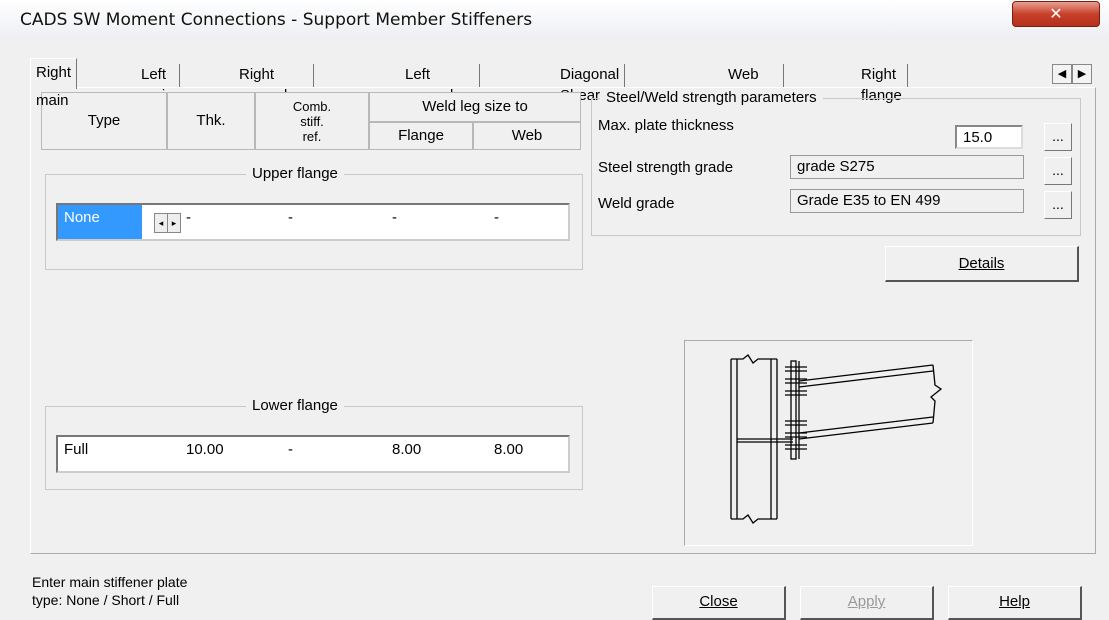  What do you see at coordinates (188, 217) in the screenshot?
I see `upper-flange-thk: -` at bounding box center [188, 217].